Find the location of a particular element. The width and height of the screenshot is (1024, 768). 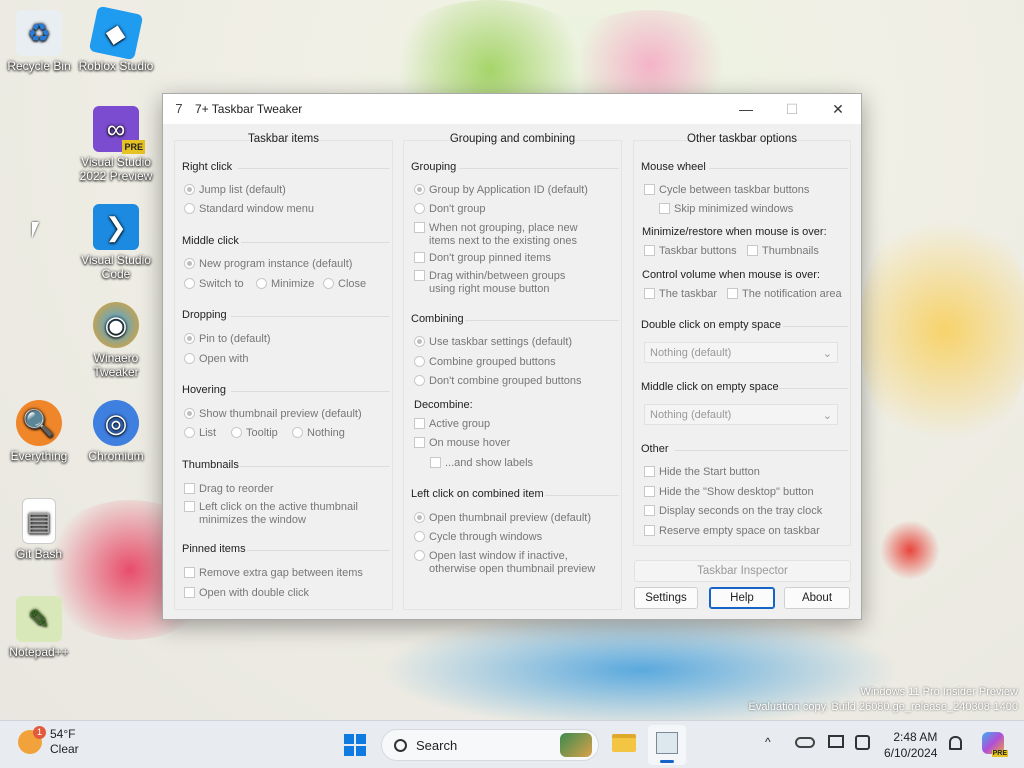

volume-notification-area-checkbox: The notification area is located at coordinates (784, 294).